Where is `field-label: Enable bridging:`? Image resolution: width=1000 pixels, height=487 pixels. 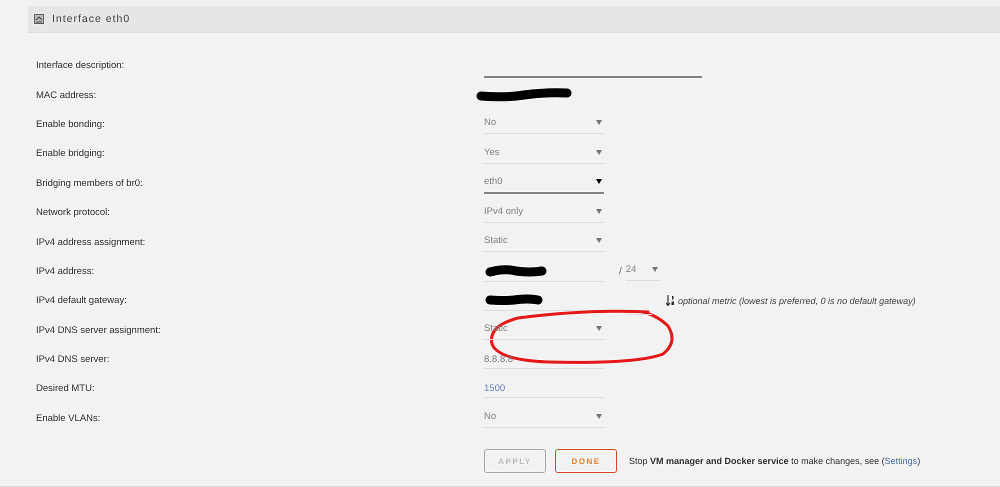
field-label: Enable bridging: is located at coordinates (70, 154).